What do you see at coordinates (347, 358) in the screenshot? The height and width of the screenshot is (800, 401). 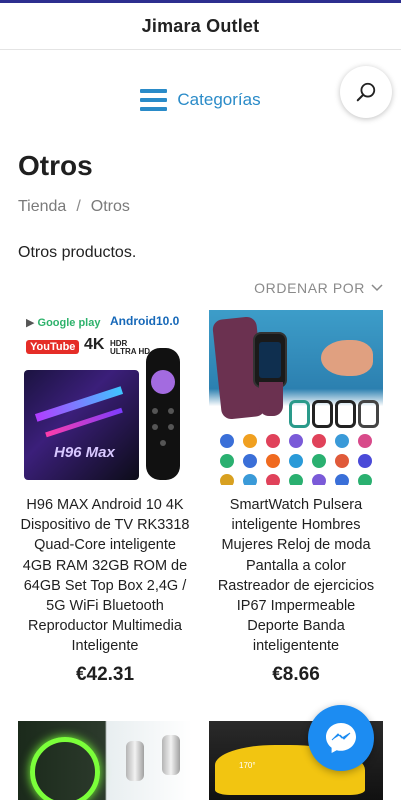 I see `swimmer-photo` at bounding box center [347, 358].